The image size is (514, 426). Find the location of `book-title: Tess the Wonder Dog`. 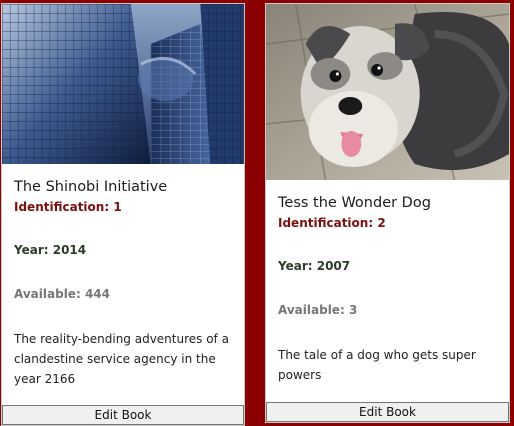

book-title: Tess the Wonder Dog is located at coordinates (354, 203).